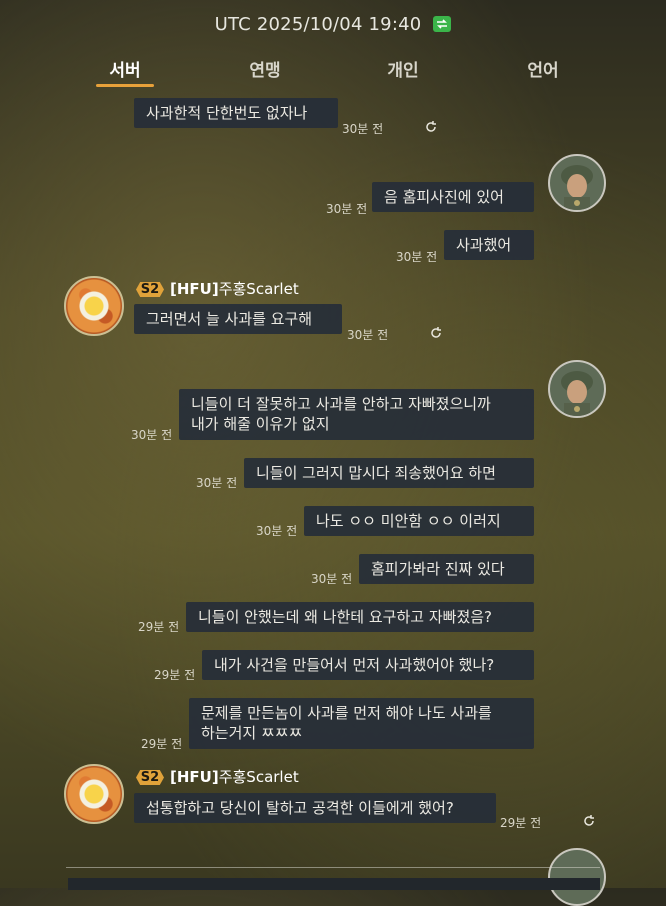  Describe the element at coordinates (236, 113) in the screenshot. I see `chat-bubble: 사과한적 단한번도 없자나` at that location.